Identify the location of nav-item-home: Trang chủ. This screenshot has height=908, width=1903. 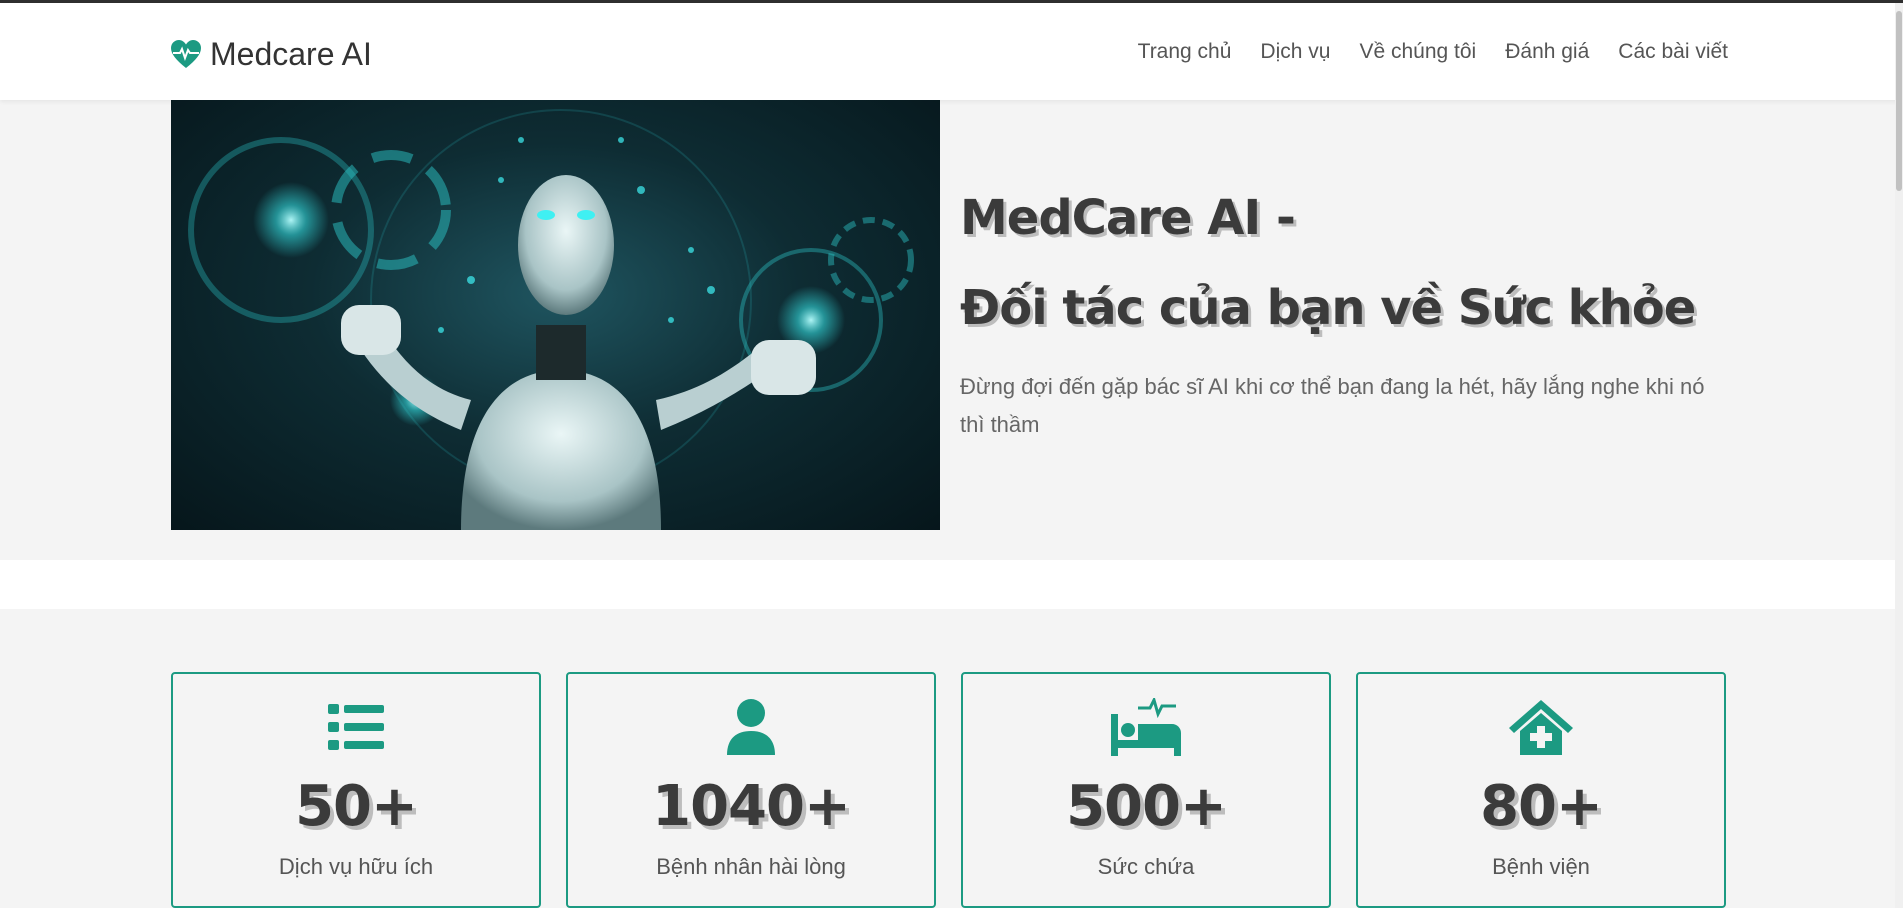
(1185, 52).